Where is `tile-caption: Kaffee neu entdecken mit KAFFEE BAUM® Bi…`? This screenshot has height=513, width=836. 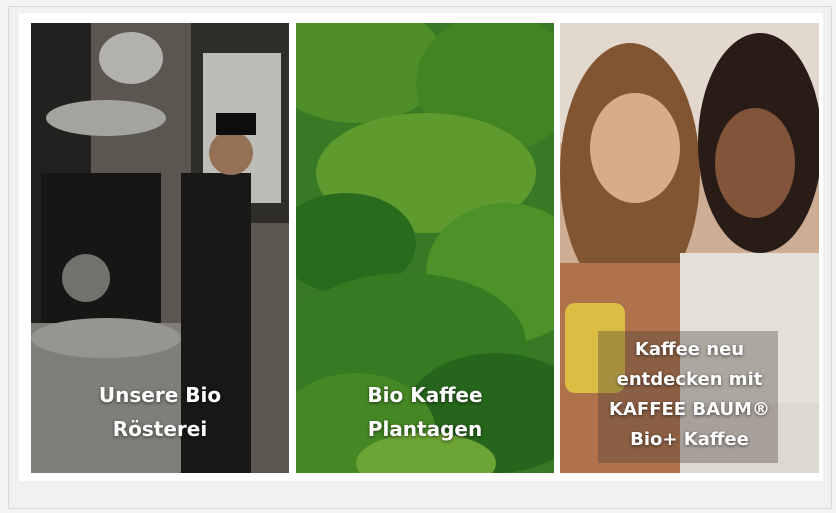
tile-caption: Kaffee neu entdecken mit KAFFEE BAUM® Bi… is located at coordinates (689, 394).